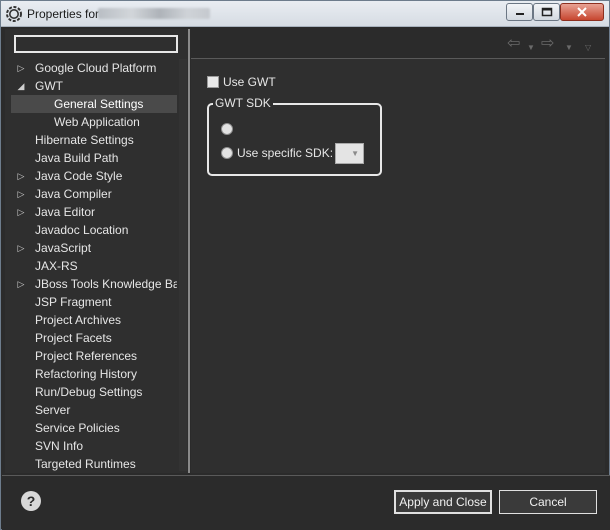  Describe the element at coordinates (548, 502) in the screenshot. I see `cancel-button: Cancel` at that location.